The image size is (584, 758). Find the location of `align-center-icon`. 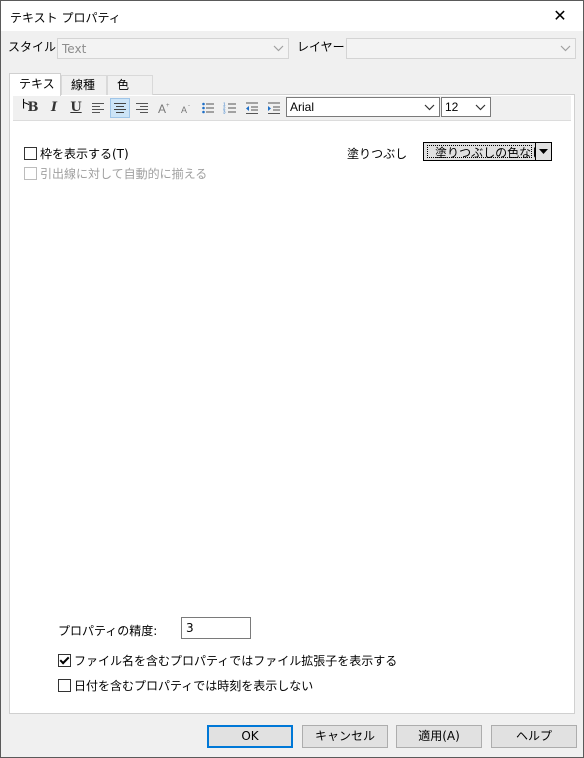

align-center-icon is located at coordinates (120, 108).